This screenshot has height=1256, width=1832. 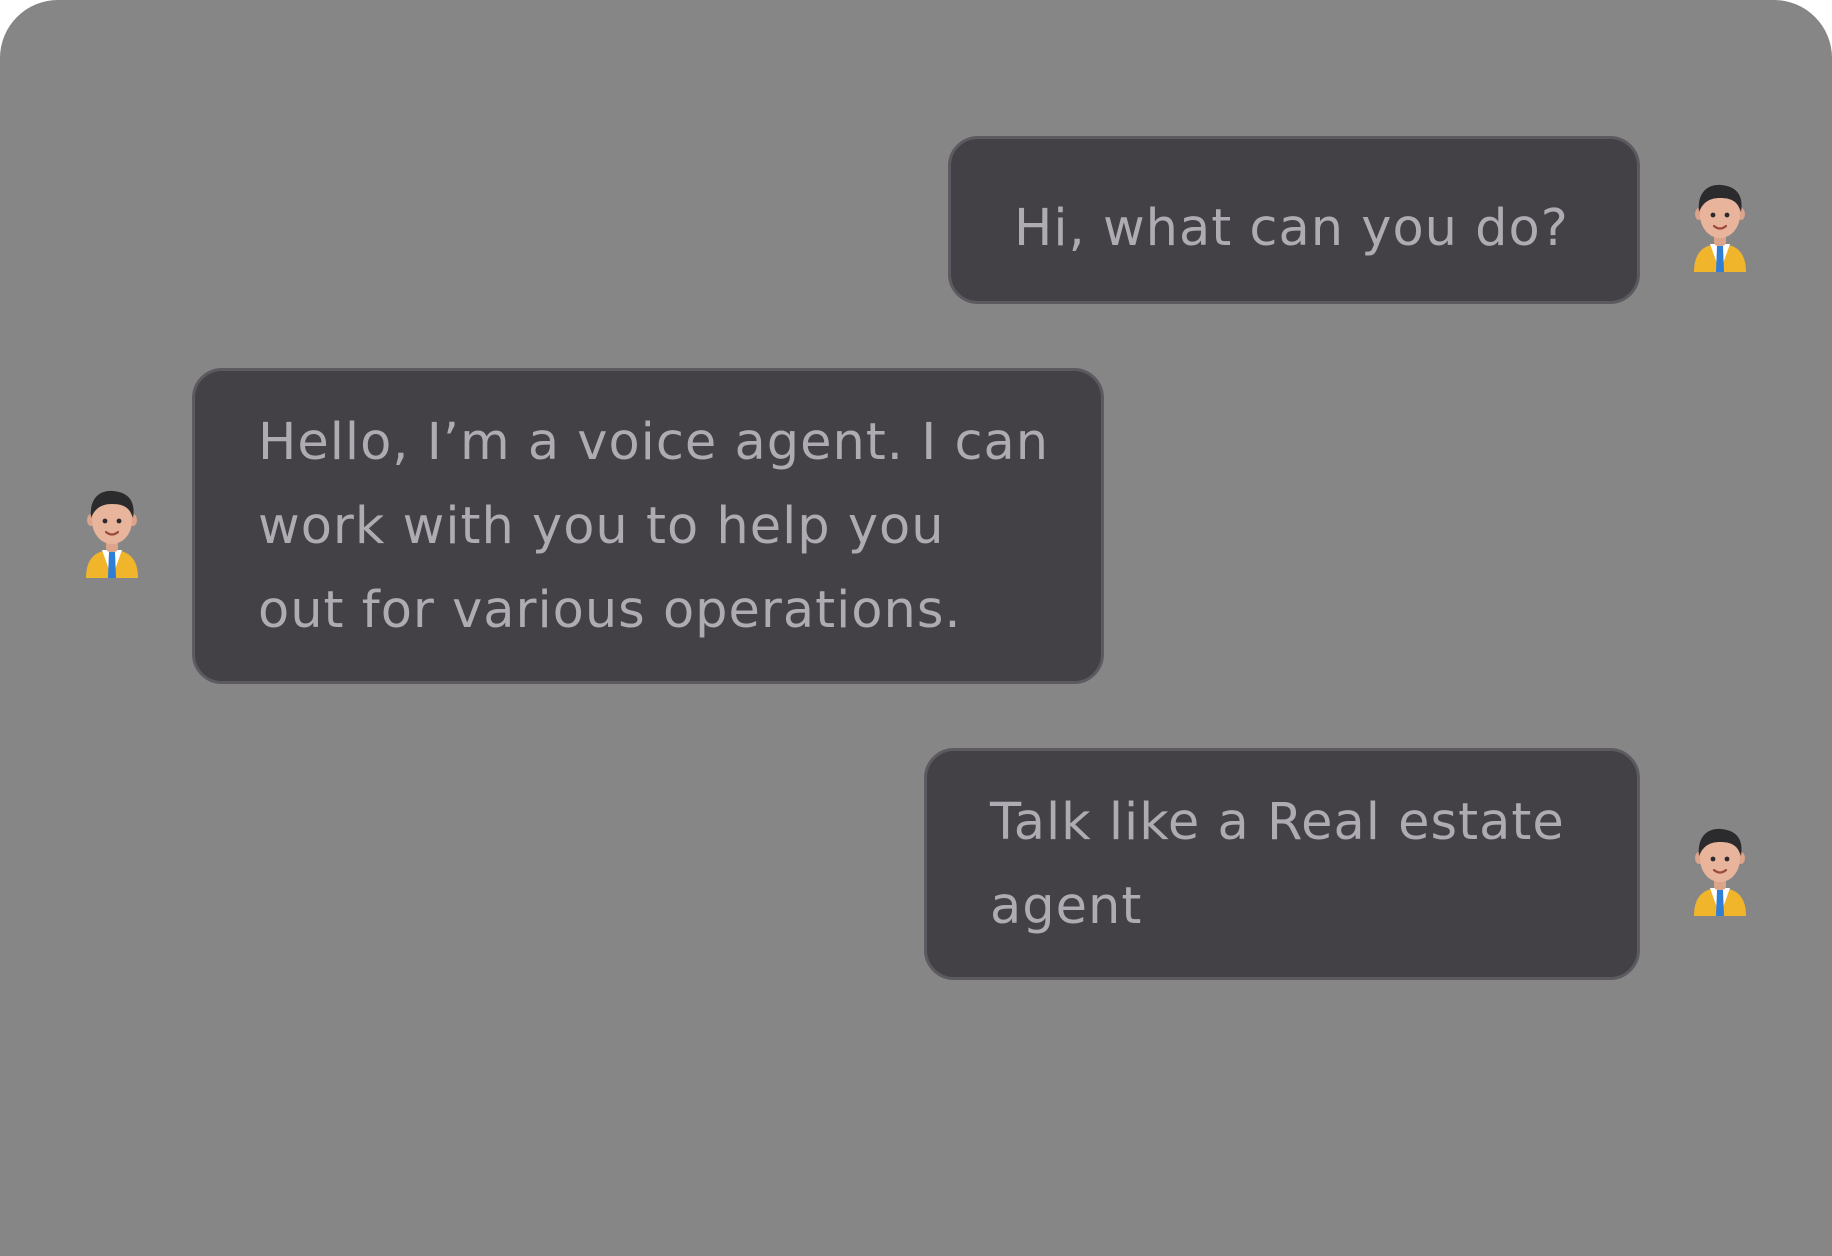 I want to click on chat-message-user: Hi, what can you do?, so click(x=1294, y=220).